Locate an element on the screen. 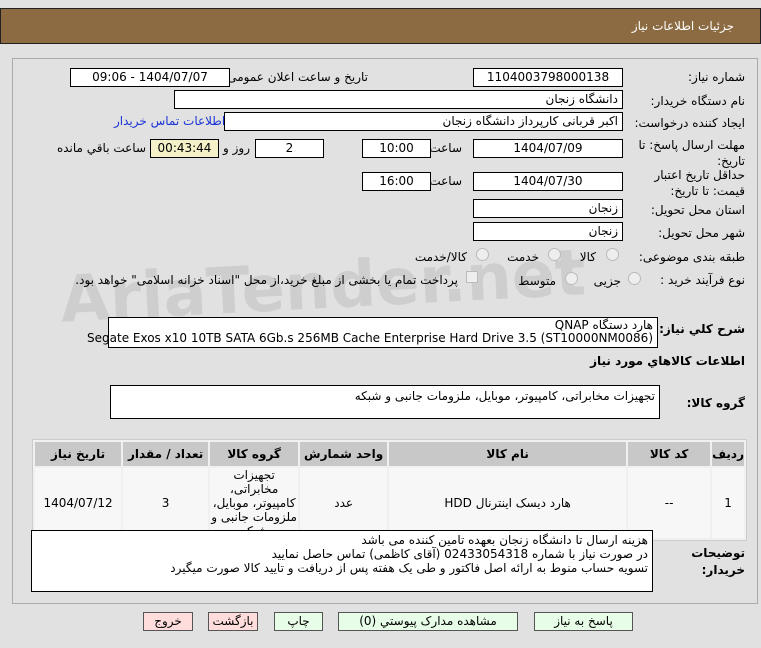  print-button: چاپ is located at coordinates (298, 621).